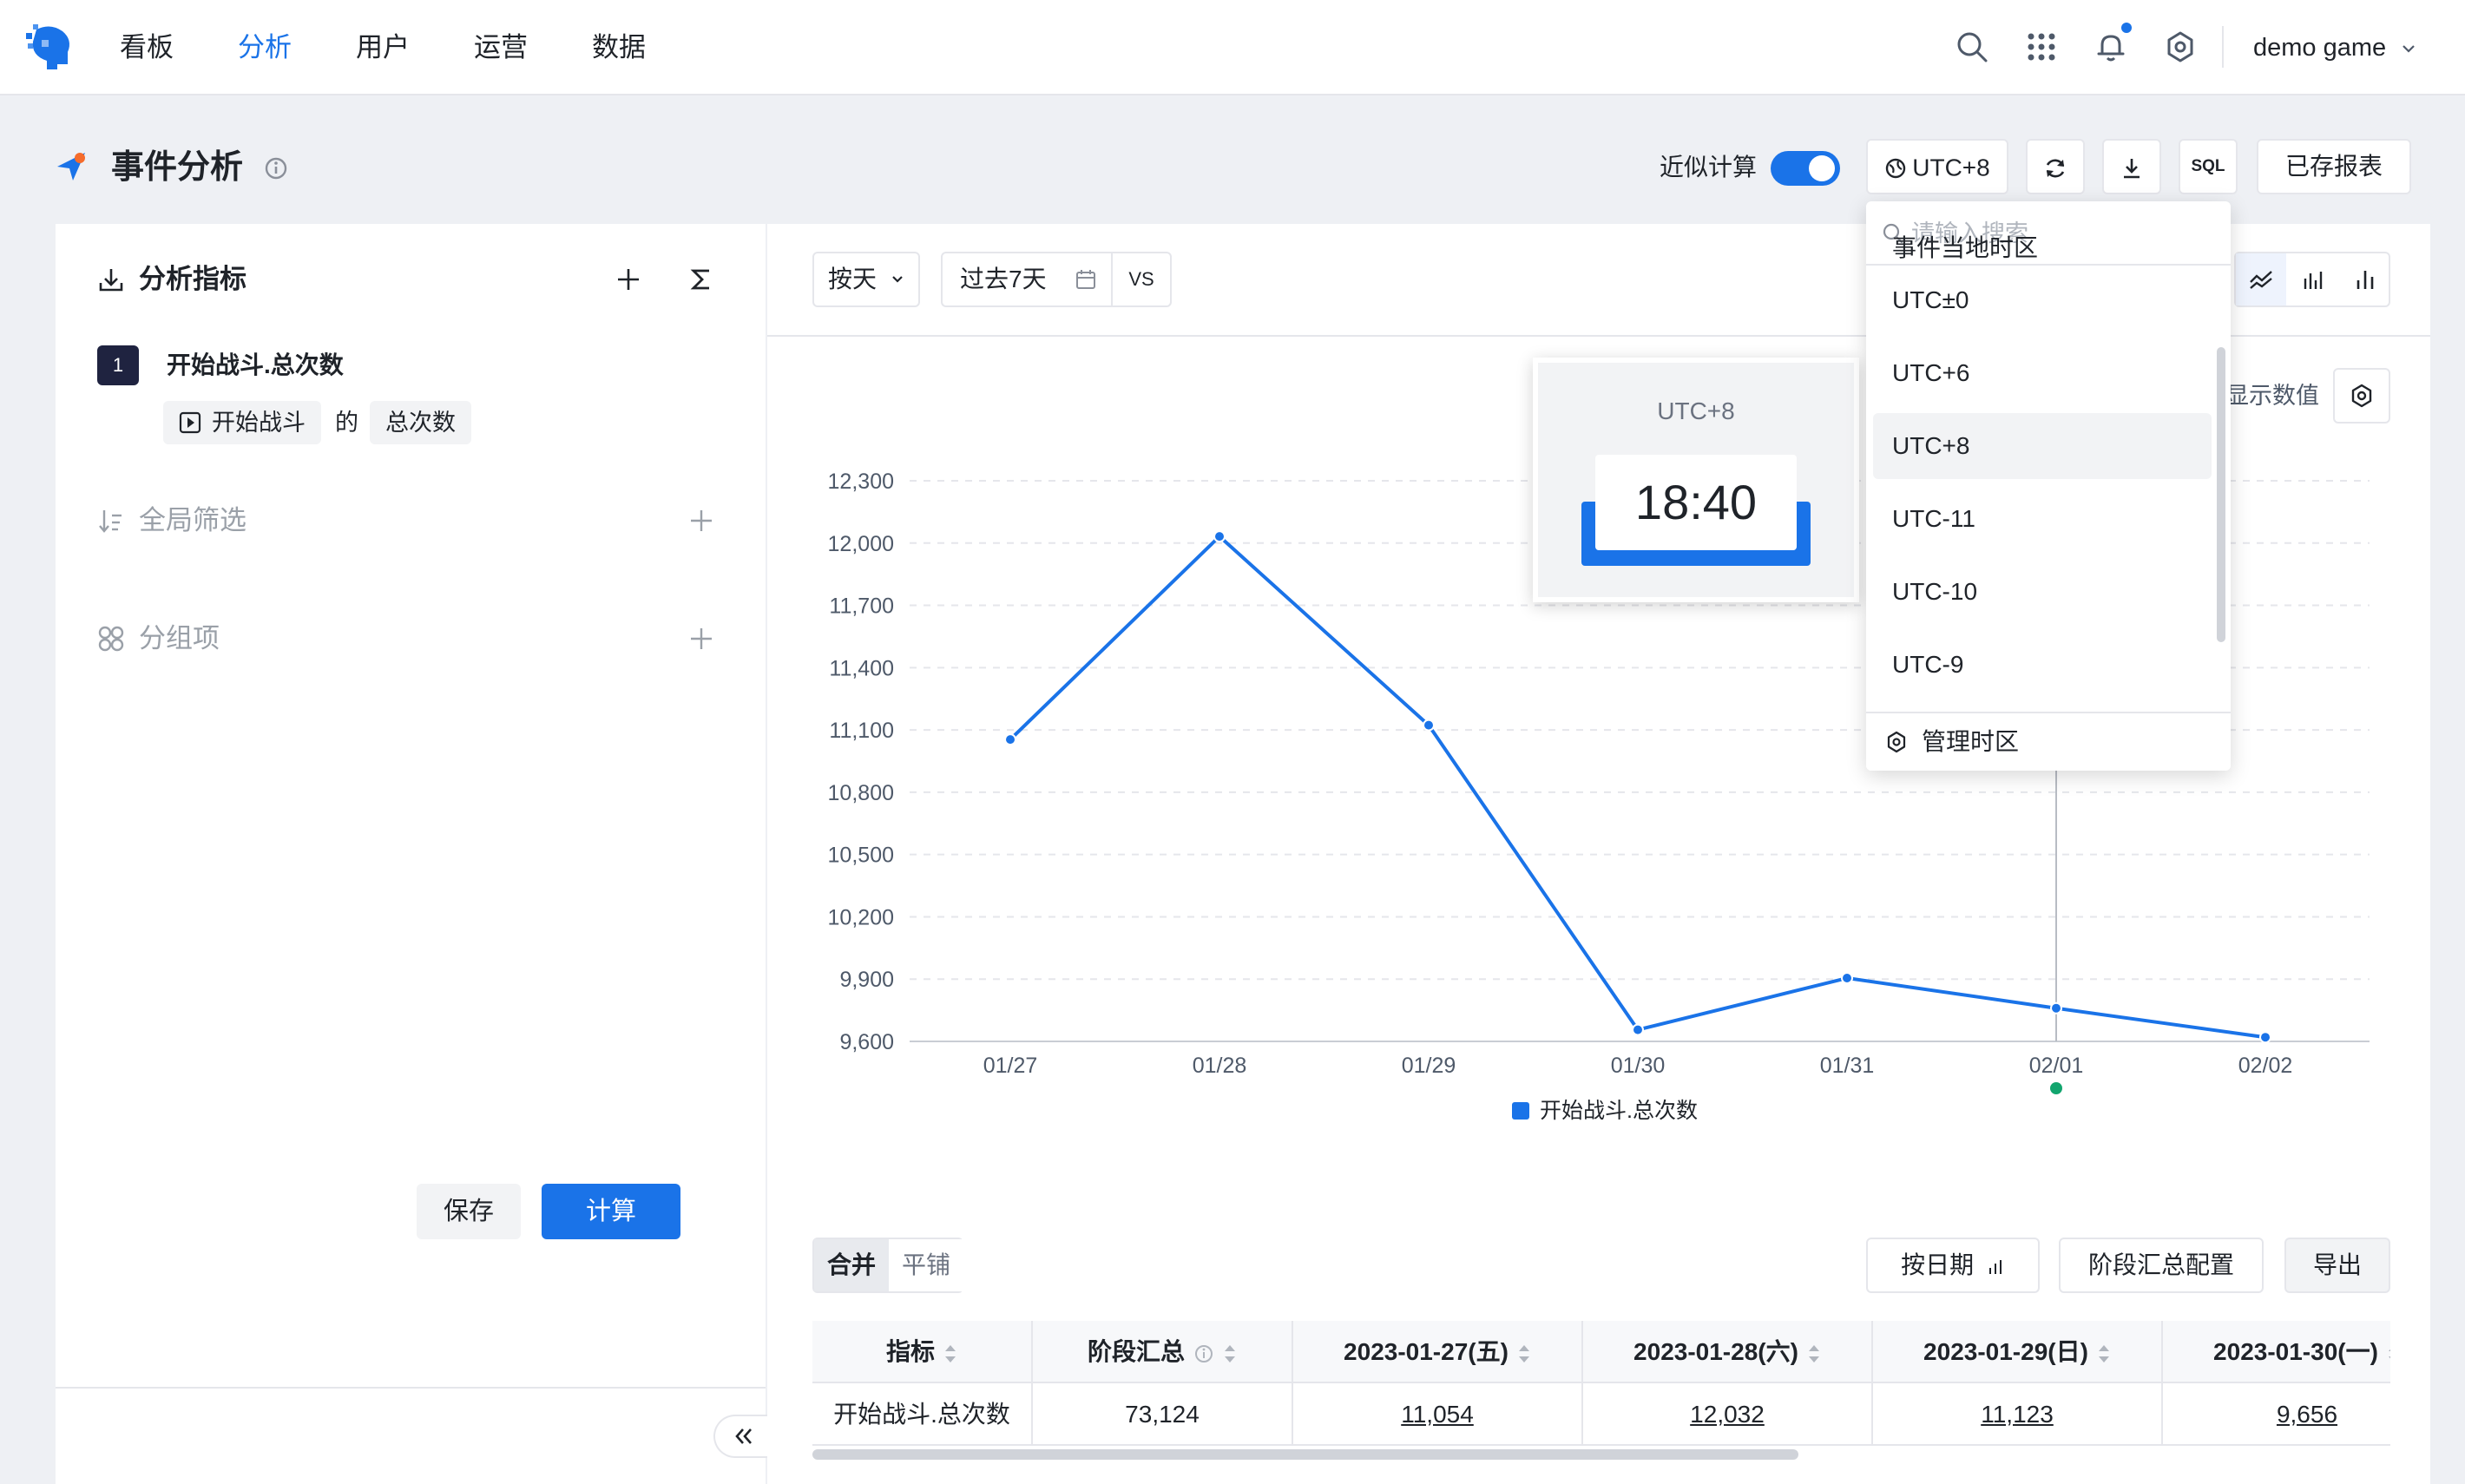 This screenshot has height=1484, width=2465. What do you see at coordinates (2043, 665) in the screenshot?
I see `timezone-option: UTC-9` at bounding box center [2043, 665].